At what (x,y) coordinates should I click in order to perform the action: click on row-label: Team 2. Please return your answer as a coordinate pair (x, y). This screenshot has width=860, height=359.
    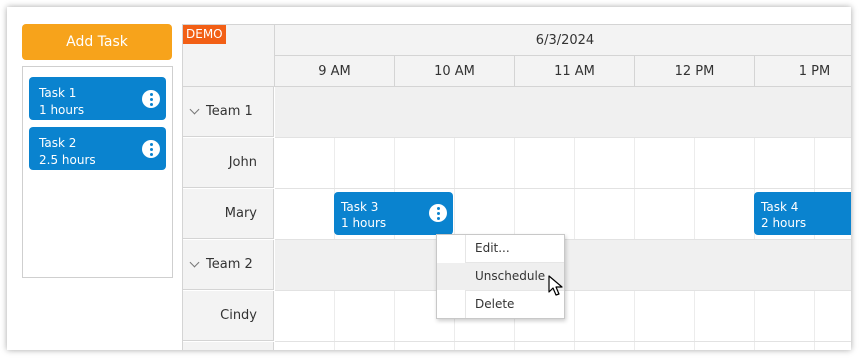
    Looking at the image, I should click on (229, 264).